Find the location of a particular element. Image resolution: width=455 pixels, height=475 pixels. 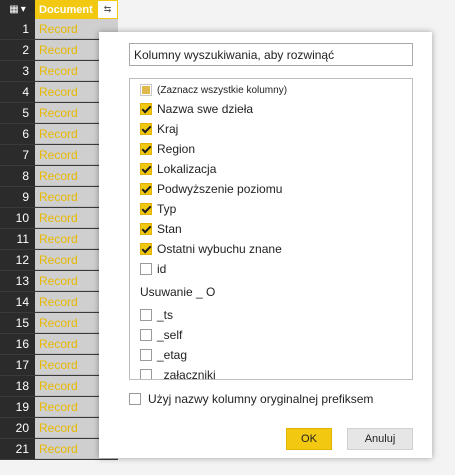

row-number: 2 is located at coordinates (17, 50).